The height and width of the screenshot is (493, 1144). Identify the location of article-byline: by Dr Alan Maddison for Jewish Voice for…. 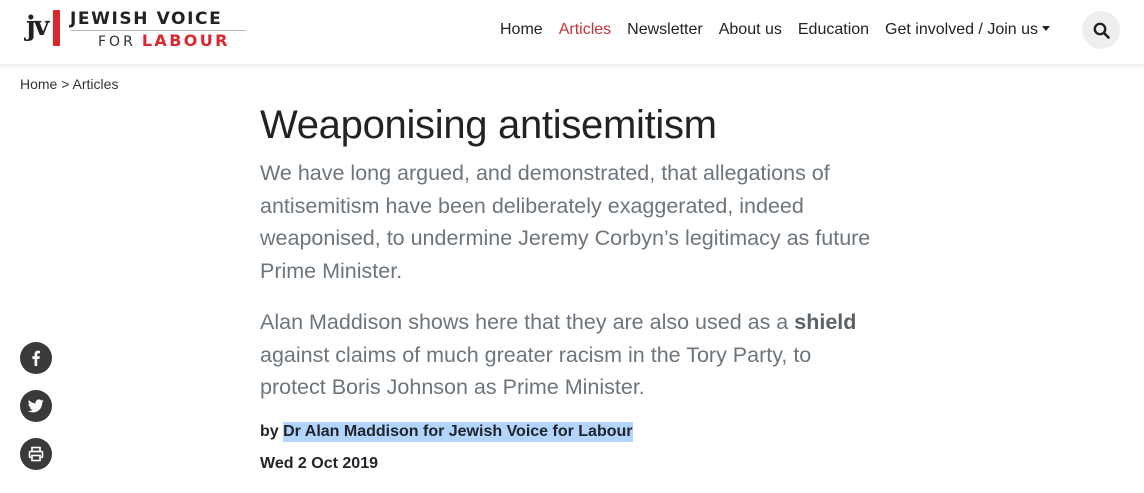
(446, 432).